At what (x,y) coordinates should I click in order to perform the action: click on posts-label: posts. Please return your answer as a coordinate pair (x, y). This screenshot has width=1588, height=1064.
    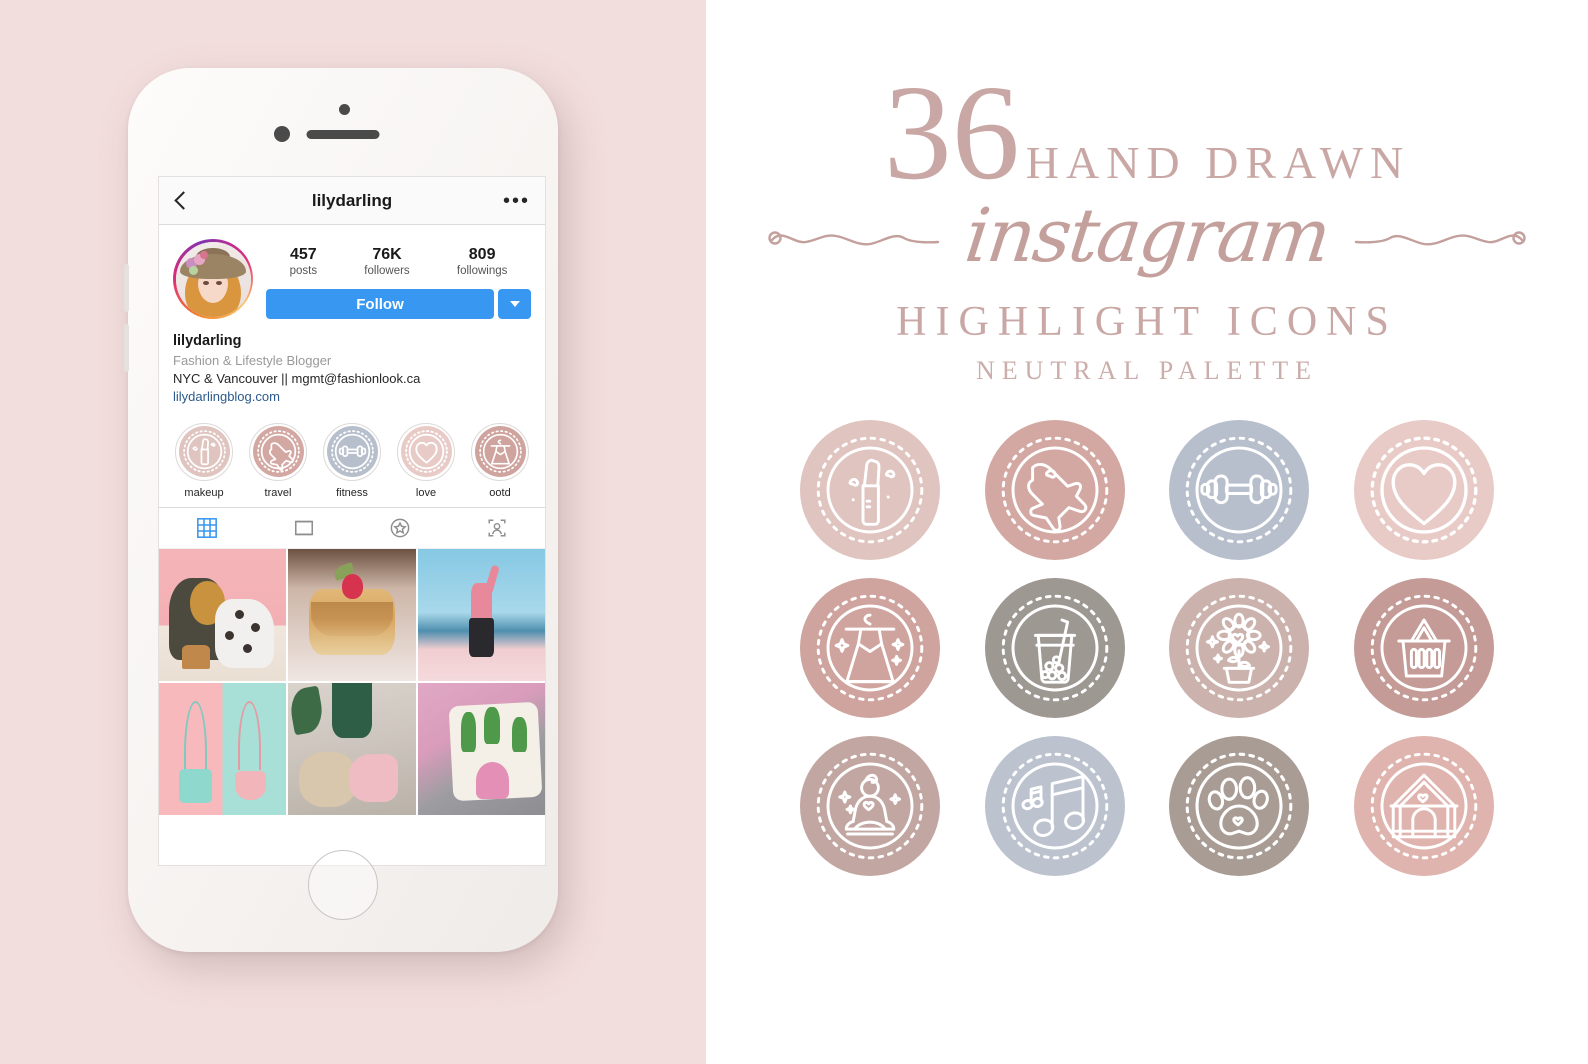
    Looking at the image, I should click on (303, 271).